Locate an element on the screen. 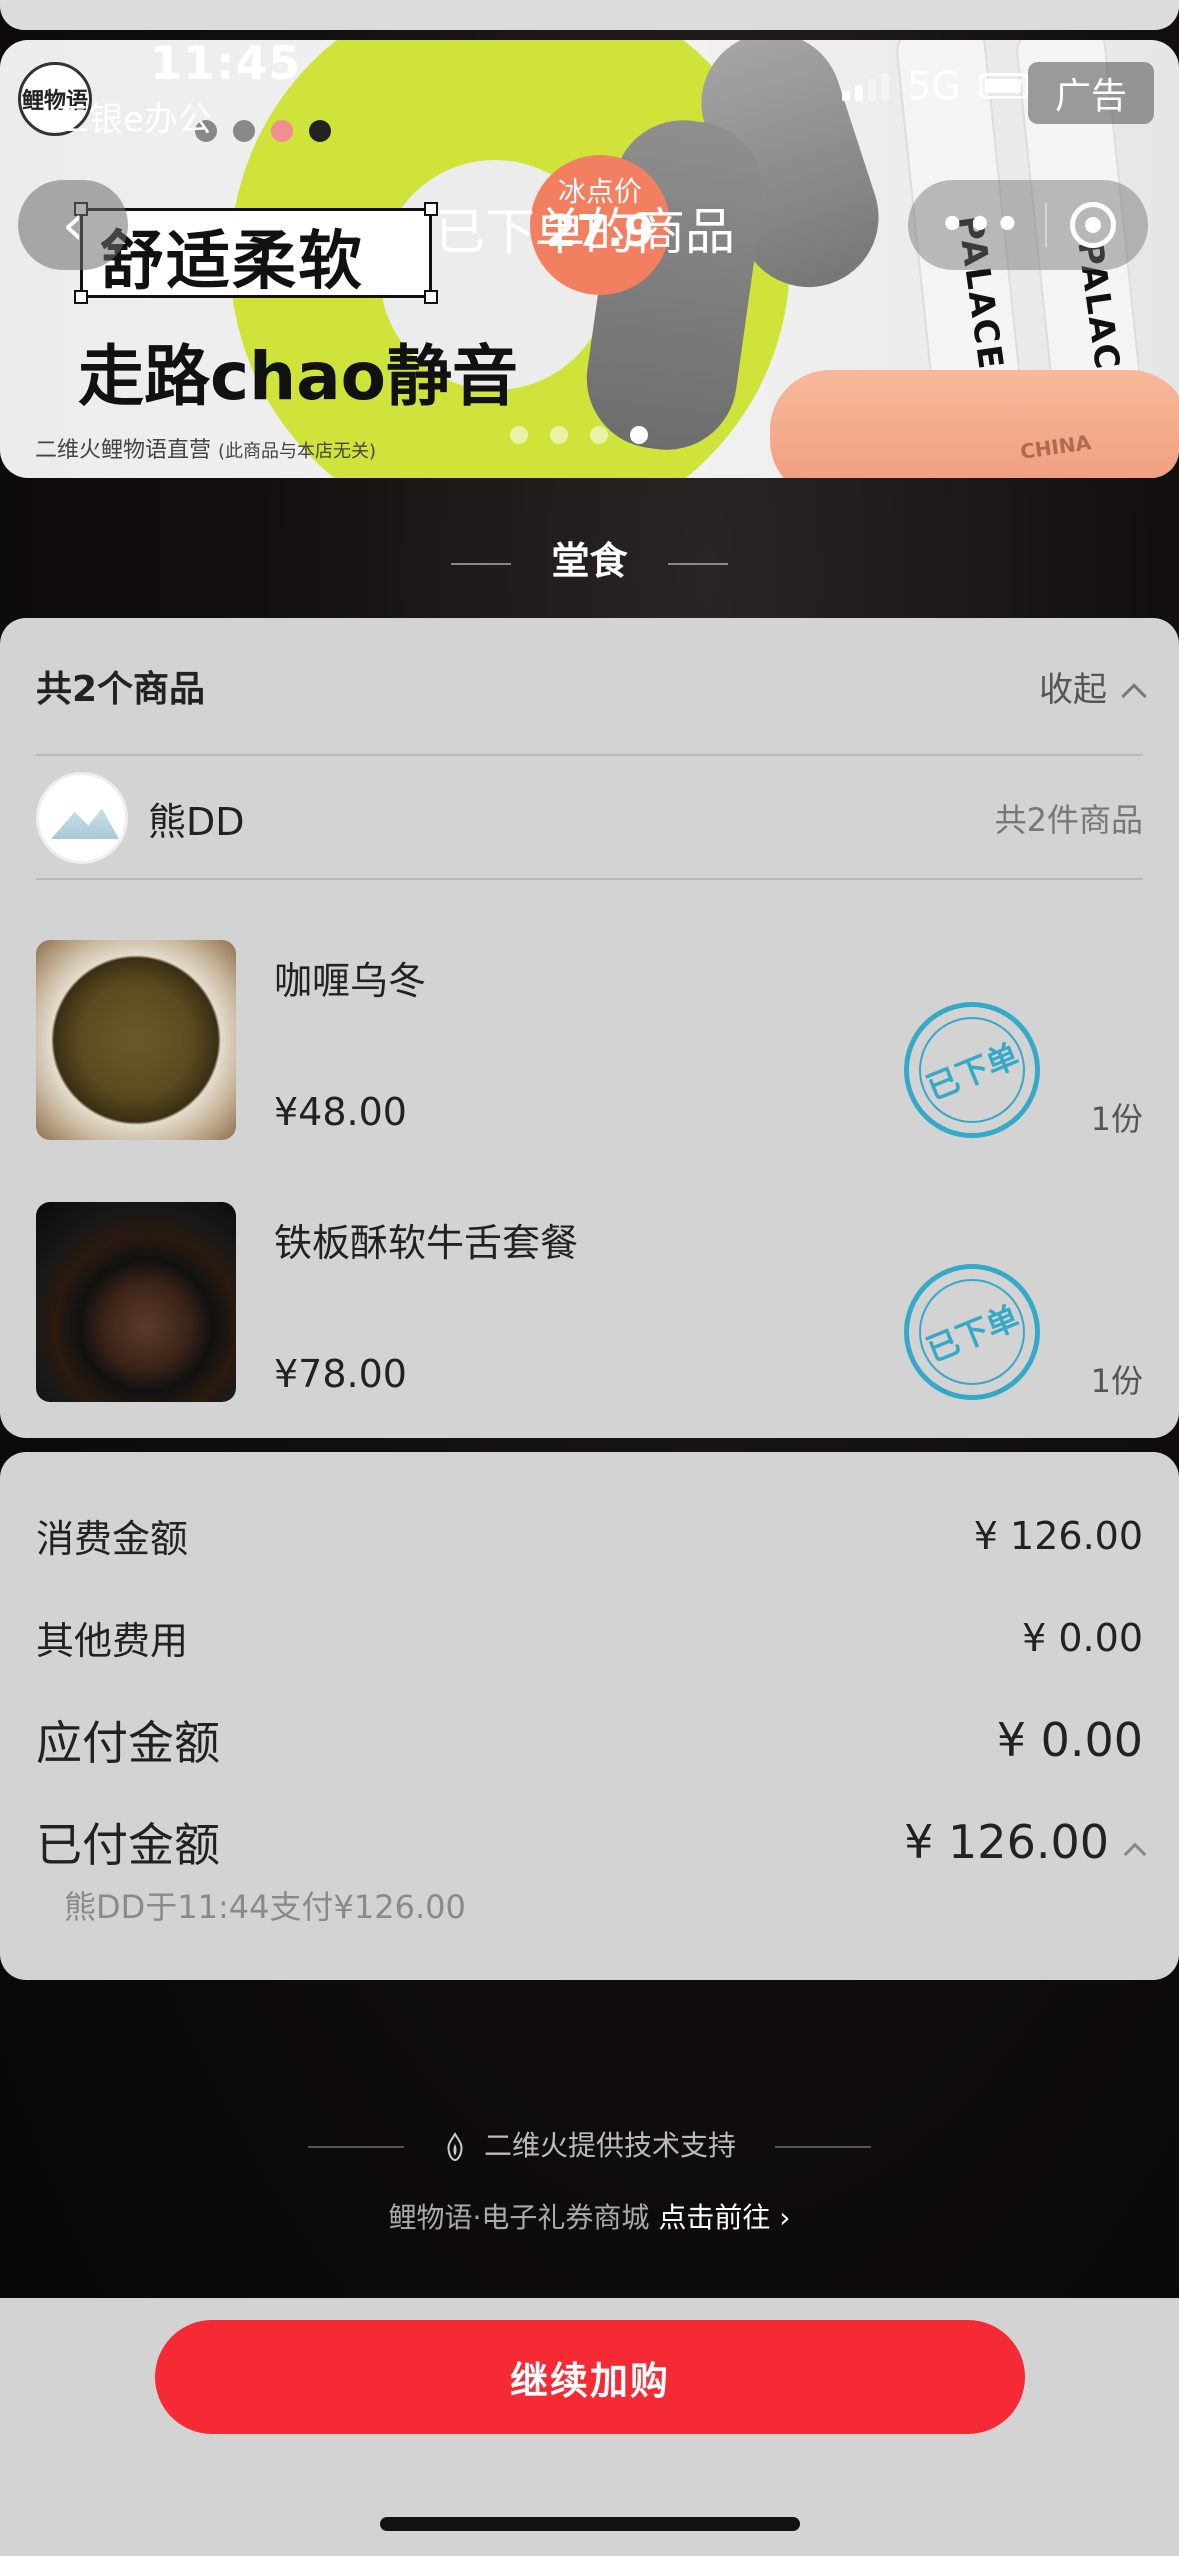 Image resolution: width=1179 pixels, height=2556 pixels. top-sheet-edge is located at coordinates (589, 15).